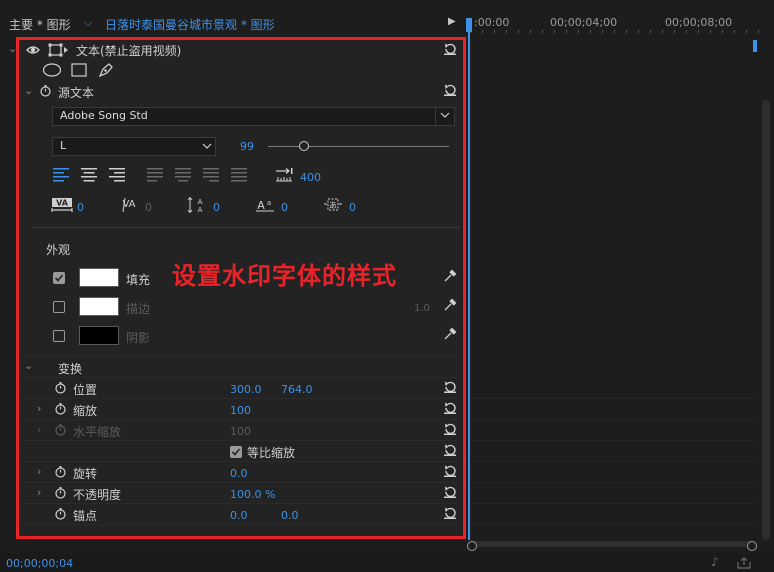  What do you see at coordinates (699, 22) in the screenshot?
I see `timecode-tick-8: 00;00;08;00` at bounding box center [699, 22].